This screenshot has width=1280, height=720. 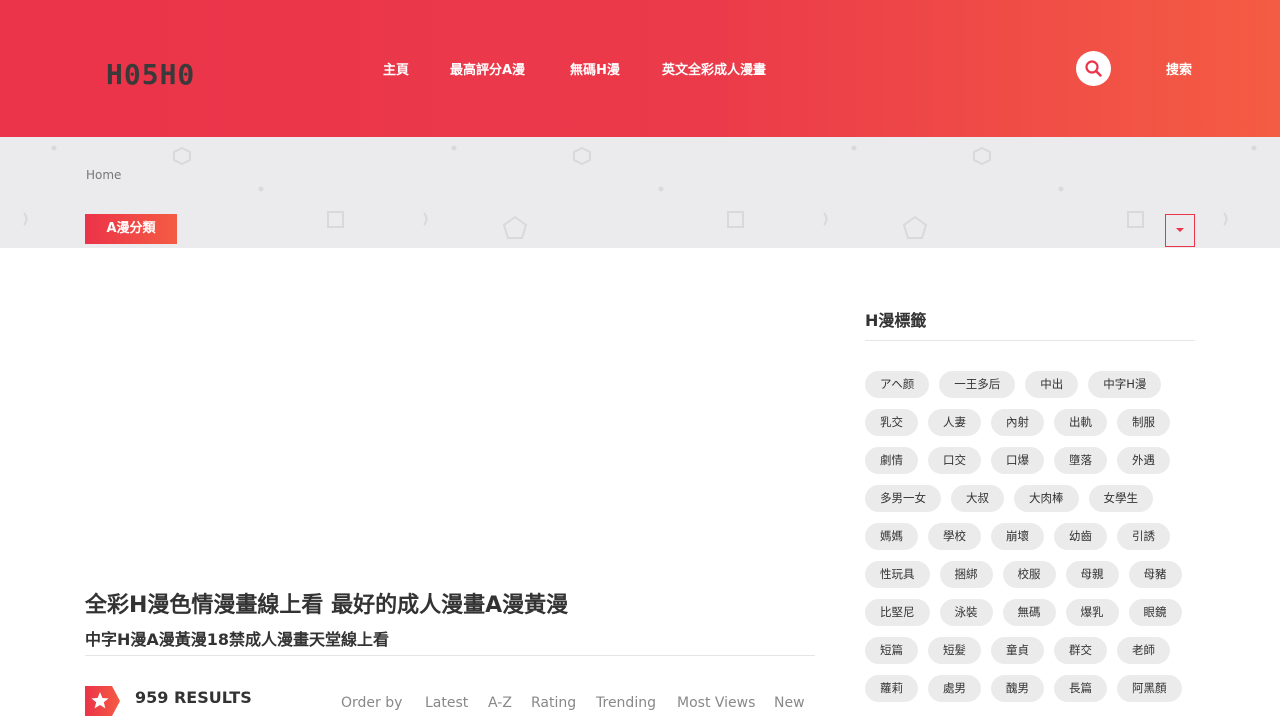 I want to click on tag-row: 比堅尼 泳裝 無碼 爆乳 眼鏡, so click(x=1023, y=612).